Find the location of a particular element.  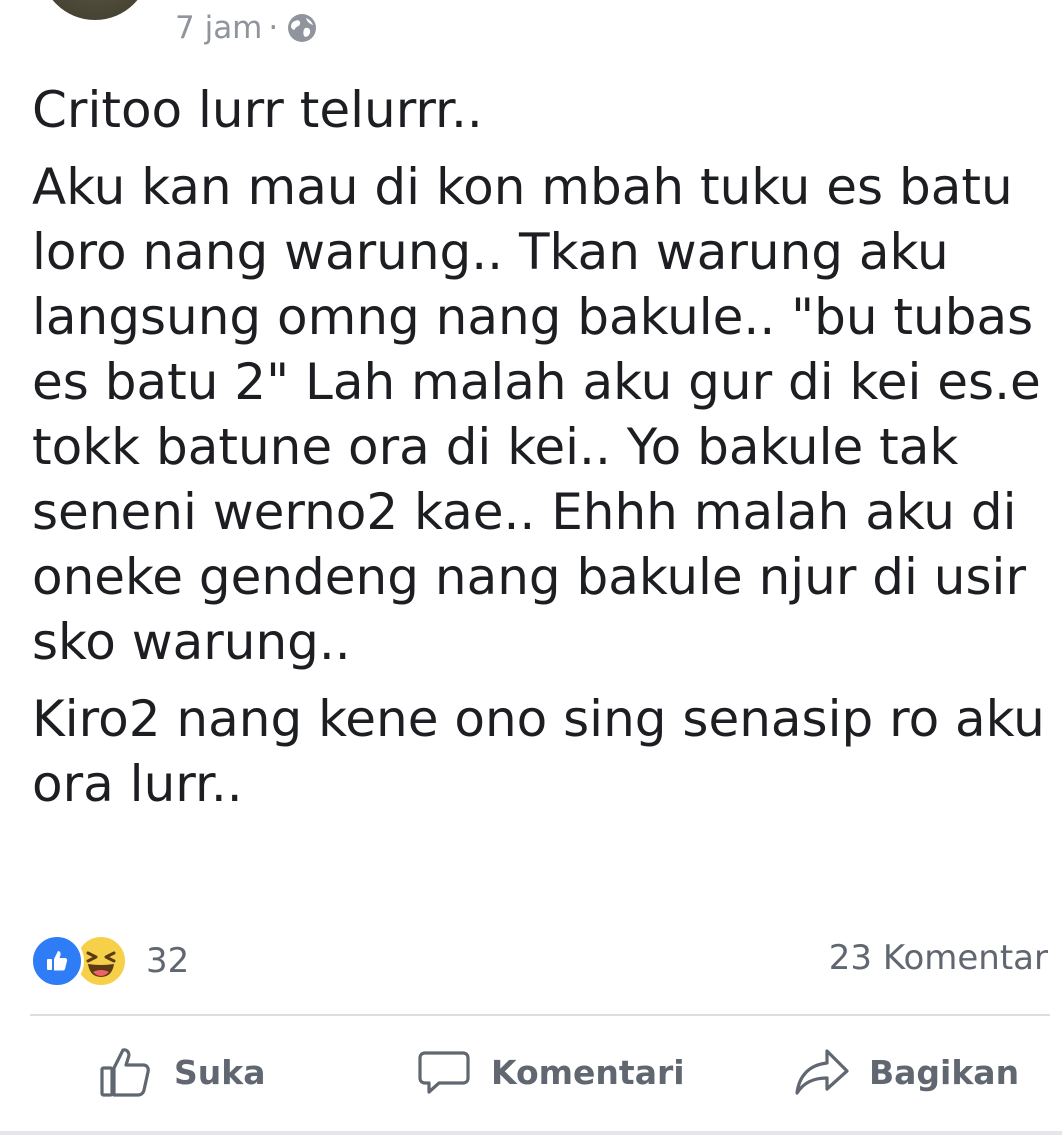

divider is located at coordinates (540, 1015).